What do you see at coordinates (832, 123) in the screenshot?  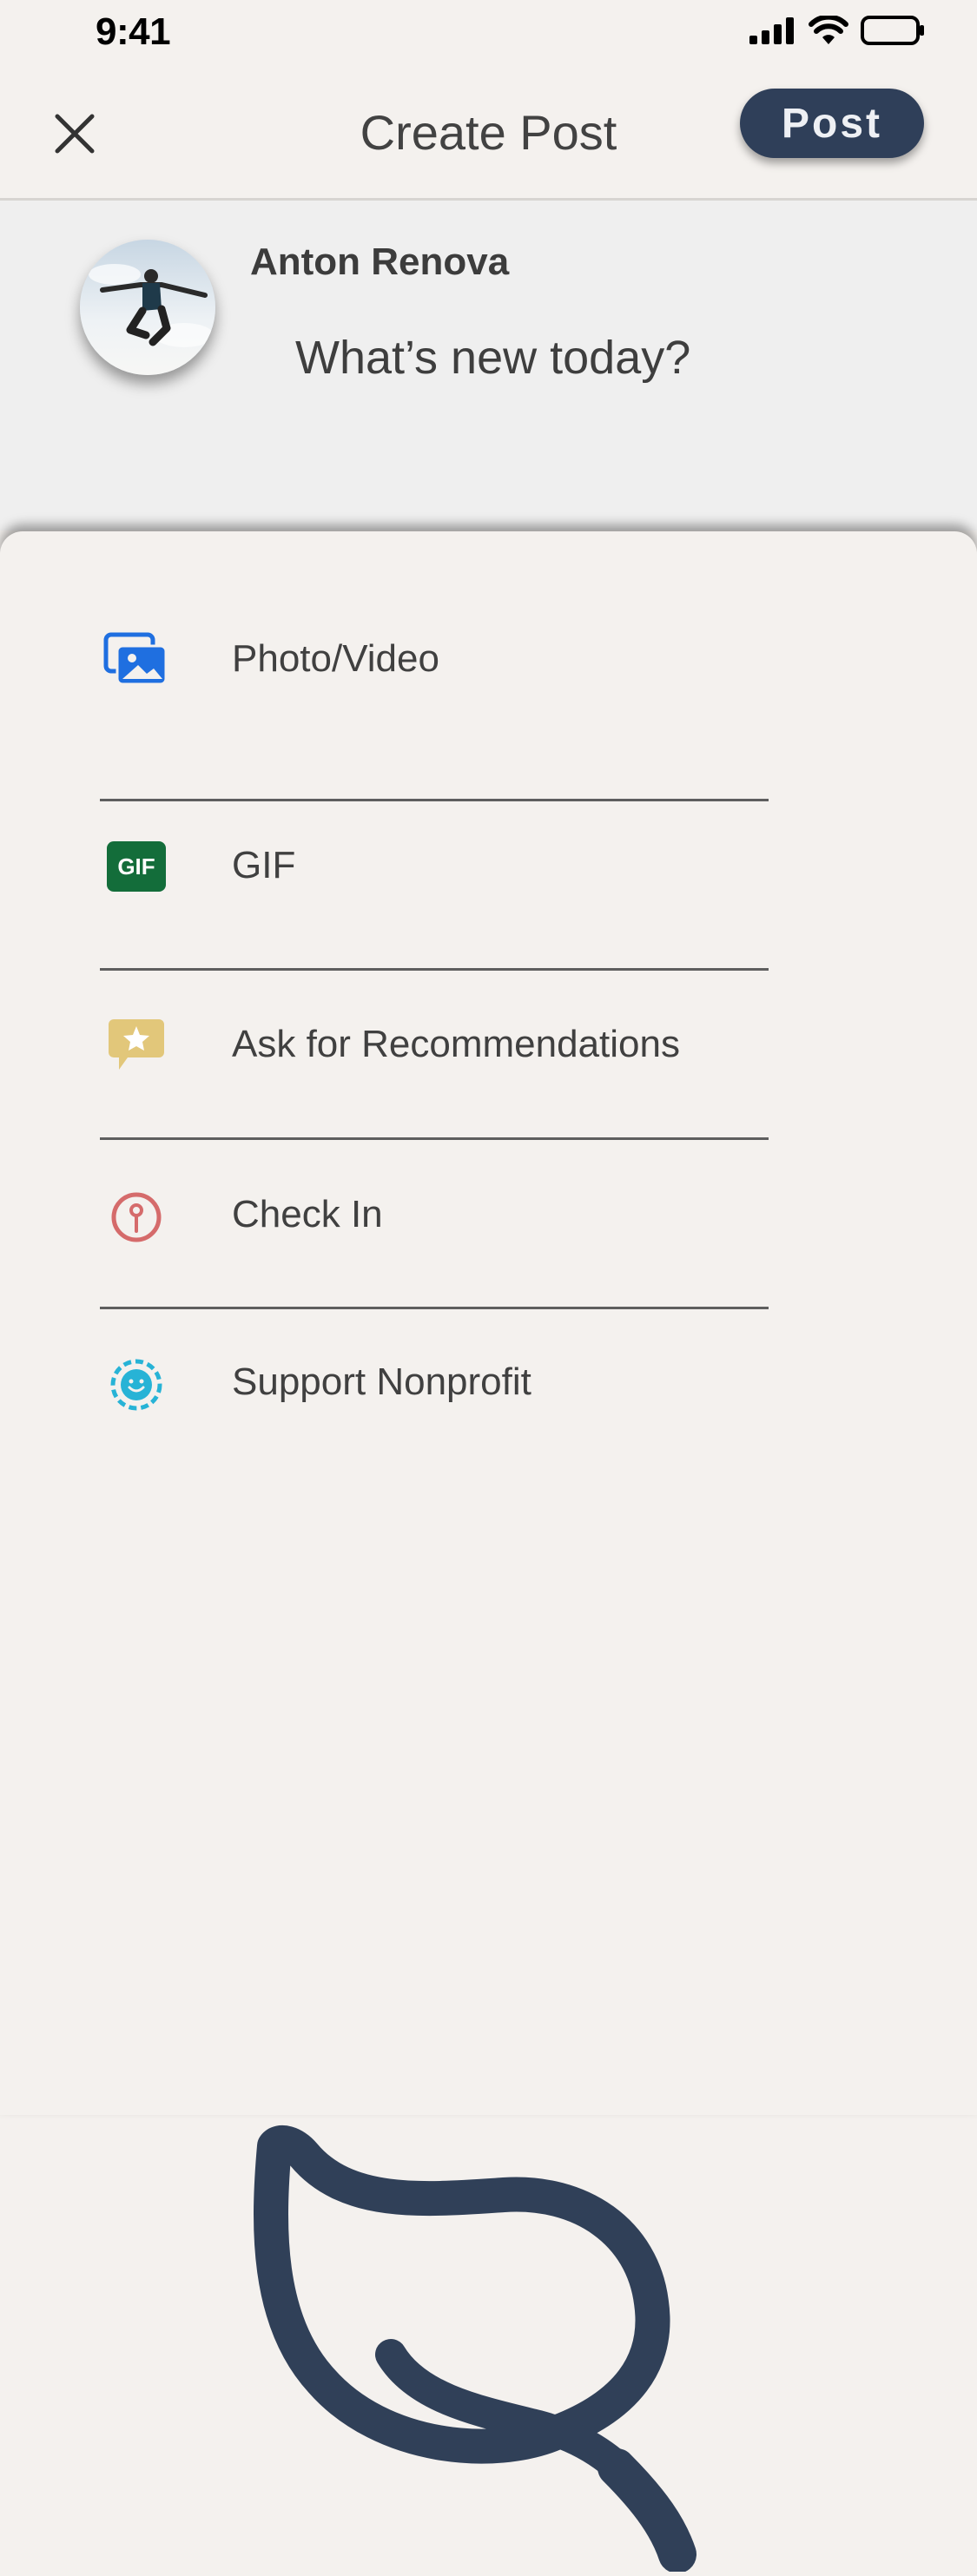 I see `post-button: Post` at bounding box center [832, 123].